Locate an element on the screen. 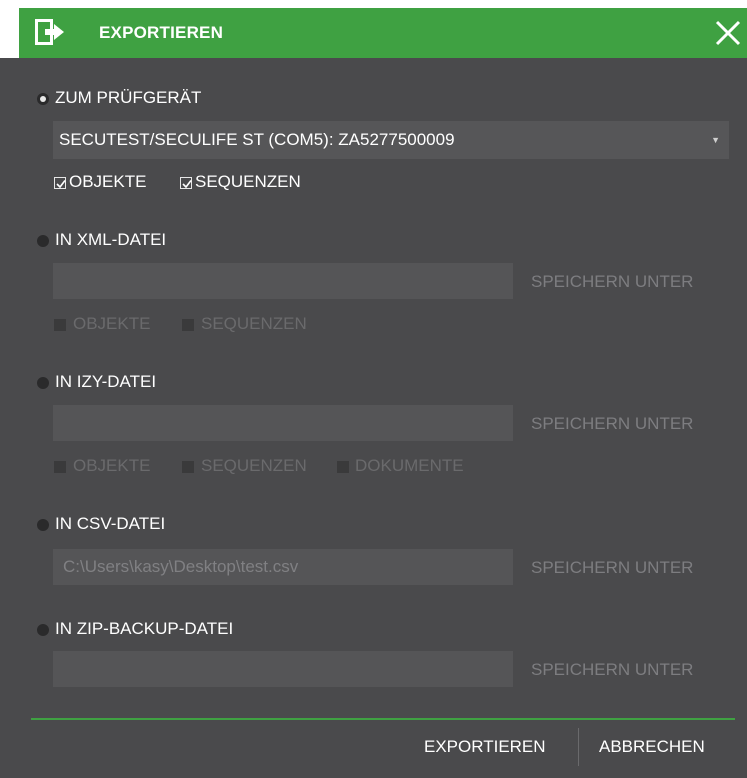  radio-zip-backup-file is located at coordinates (43, 630).